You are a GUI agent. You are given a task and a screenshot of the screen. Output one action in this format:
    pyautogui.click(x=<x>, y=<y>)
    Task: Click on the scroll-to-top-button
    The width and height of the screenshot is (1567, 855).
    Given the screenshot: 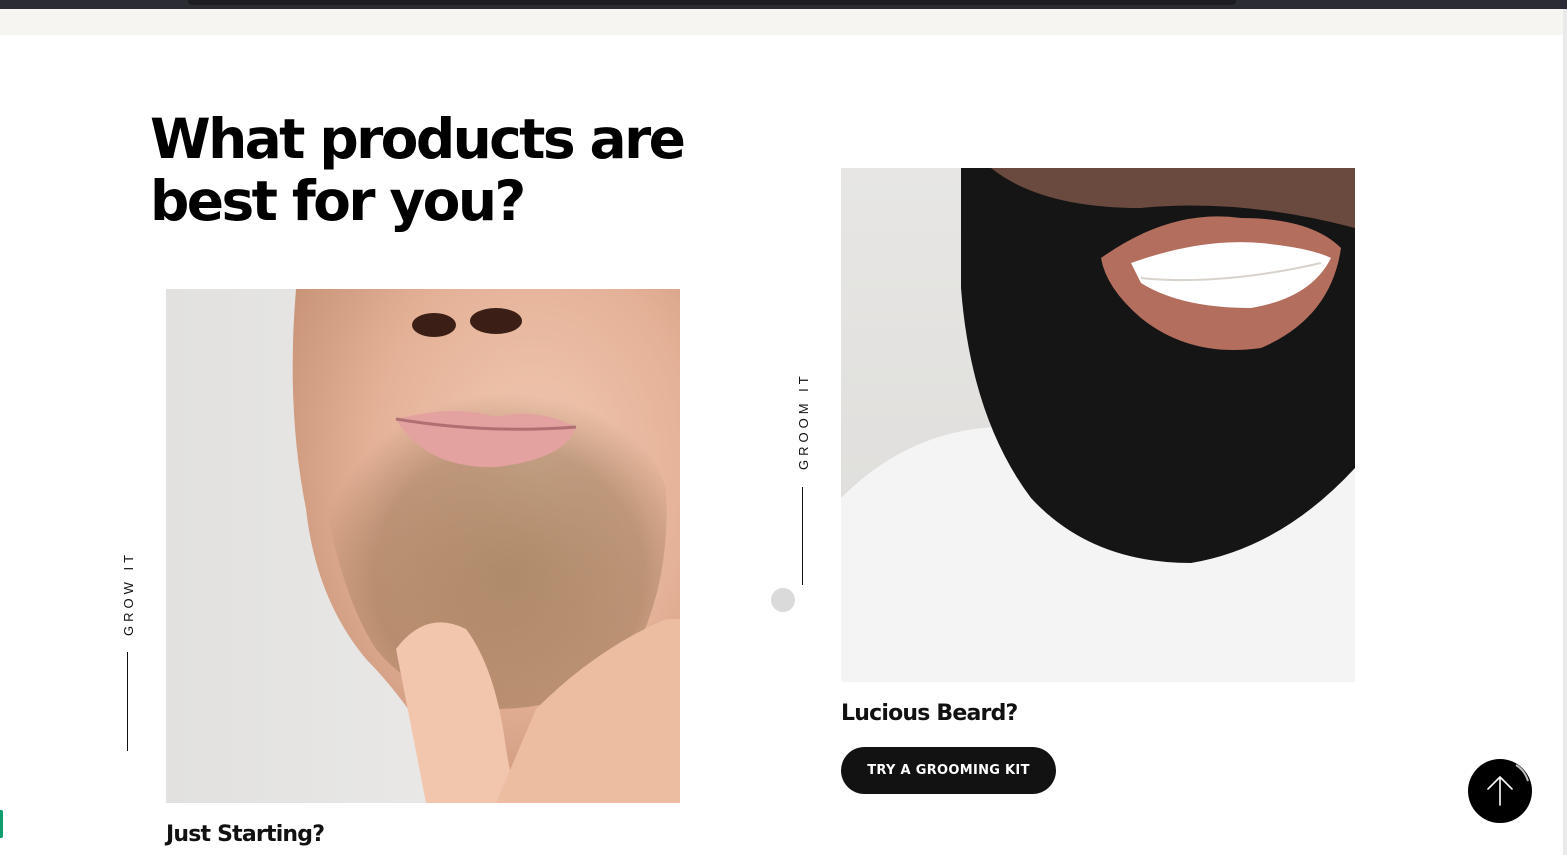 What is the action you would take?
    pyautogui.click(x=1500, y=791)
    